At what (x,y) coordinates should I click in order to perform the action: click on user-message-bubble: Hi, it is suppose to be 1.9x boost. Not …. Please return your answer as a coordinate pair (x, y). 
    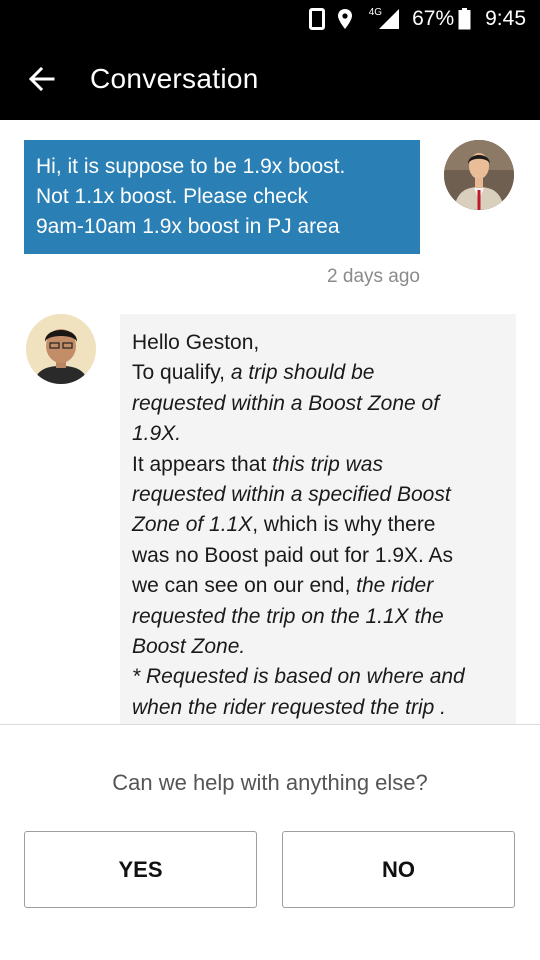
    Looking at the image, I should click on (222, 197).